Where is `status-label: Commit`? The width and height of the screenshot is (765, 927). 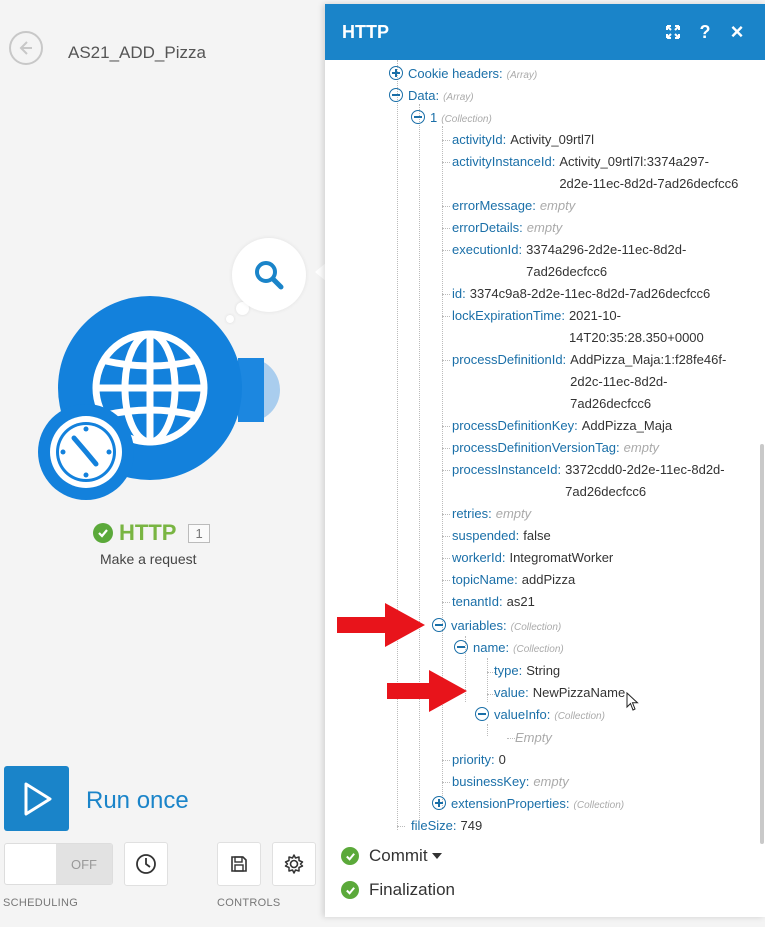
status-label: Commit is located at coordinates (398, 855).